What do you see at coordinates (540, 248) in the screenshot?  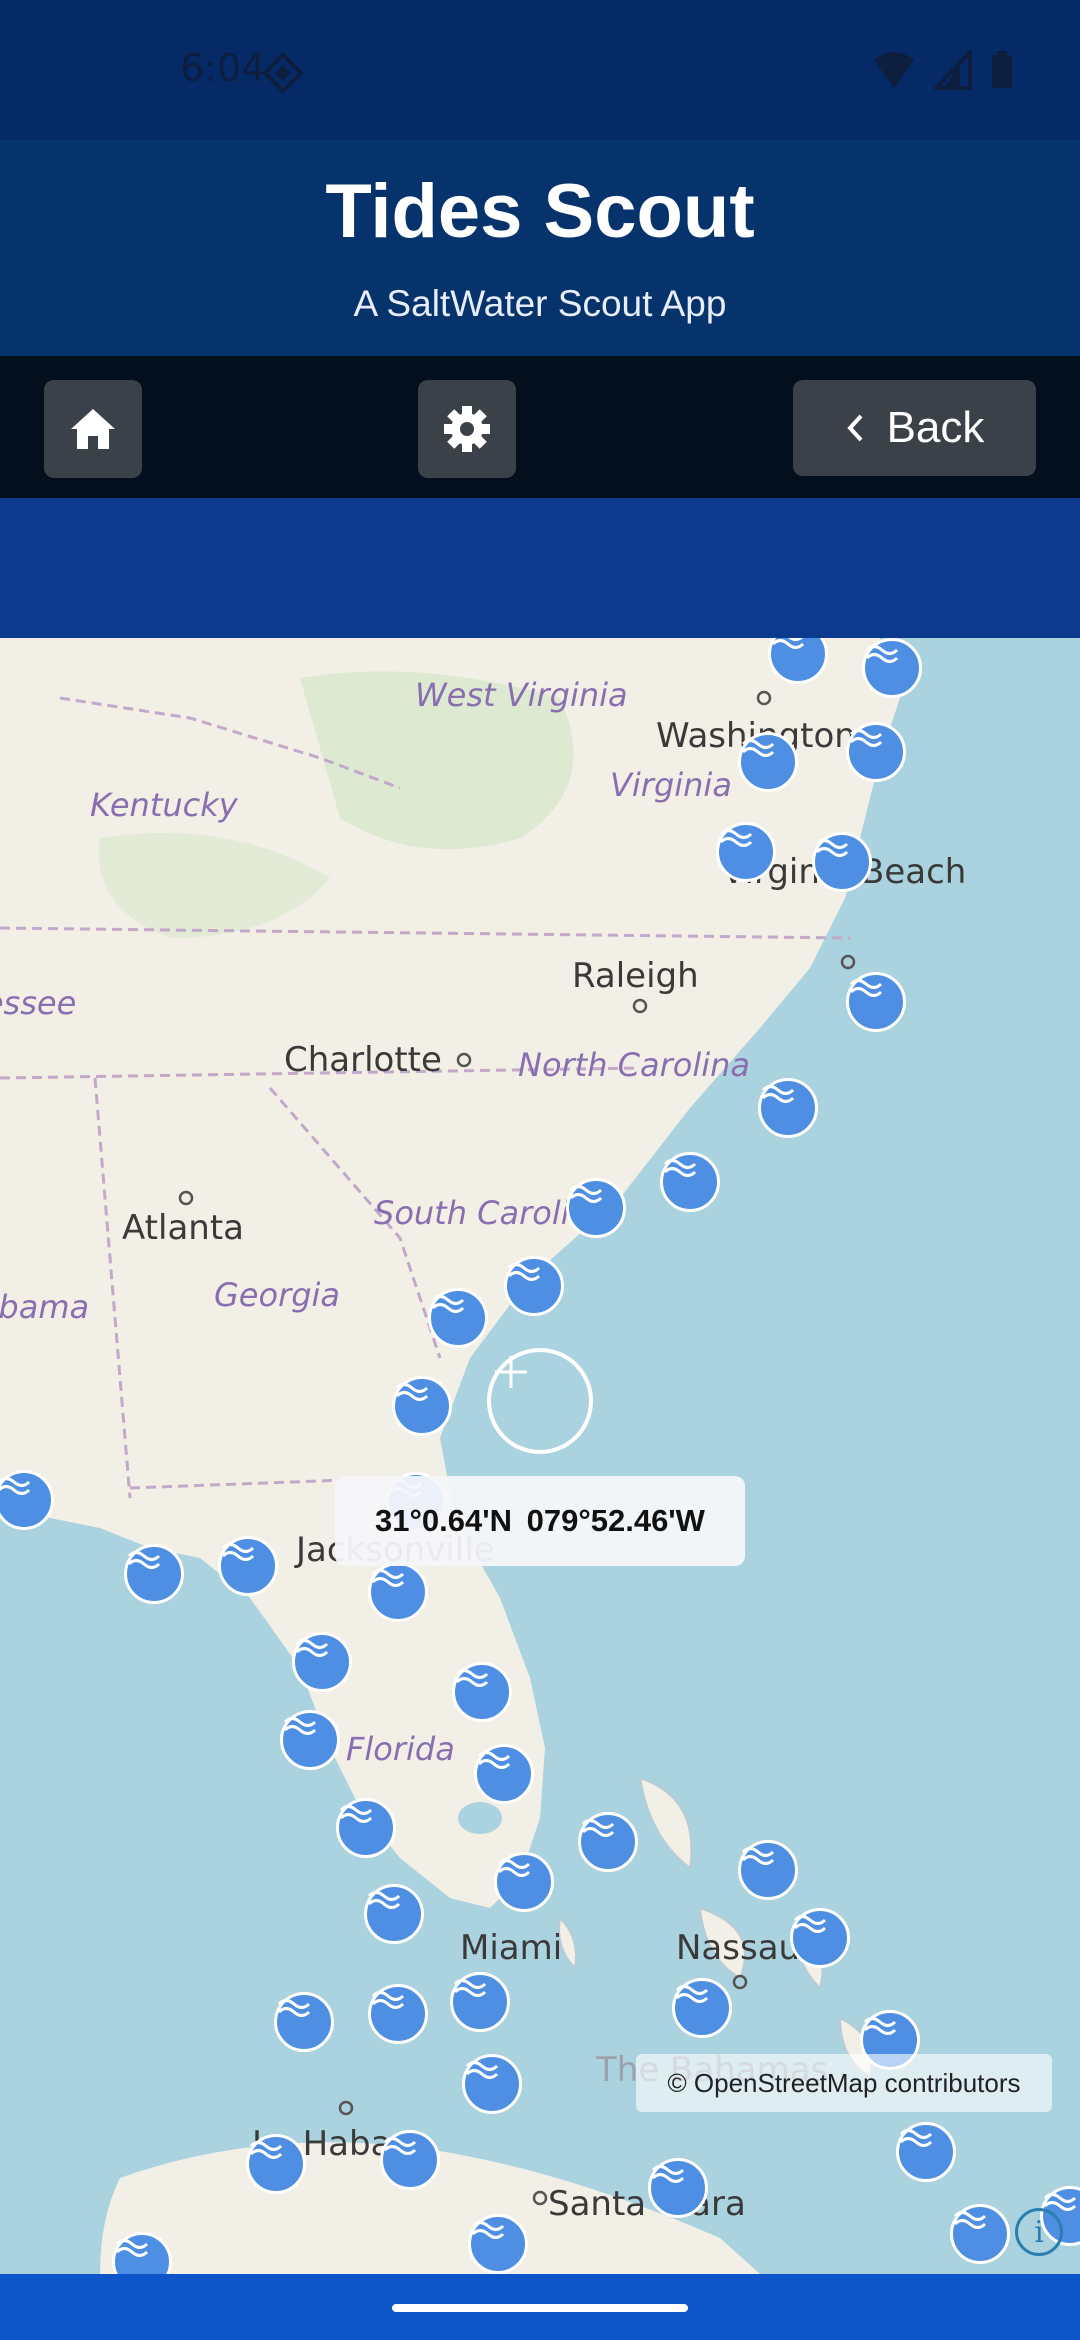 I see `app-header: Tides Scout A SaltWater Scout App` at bounding box center [540, 248].